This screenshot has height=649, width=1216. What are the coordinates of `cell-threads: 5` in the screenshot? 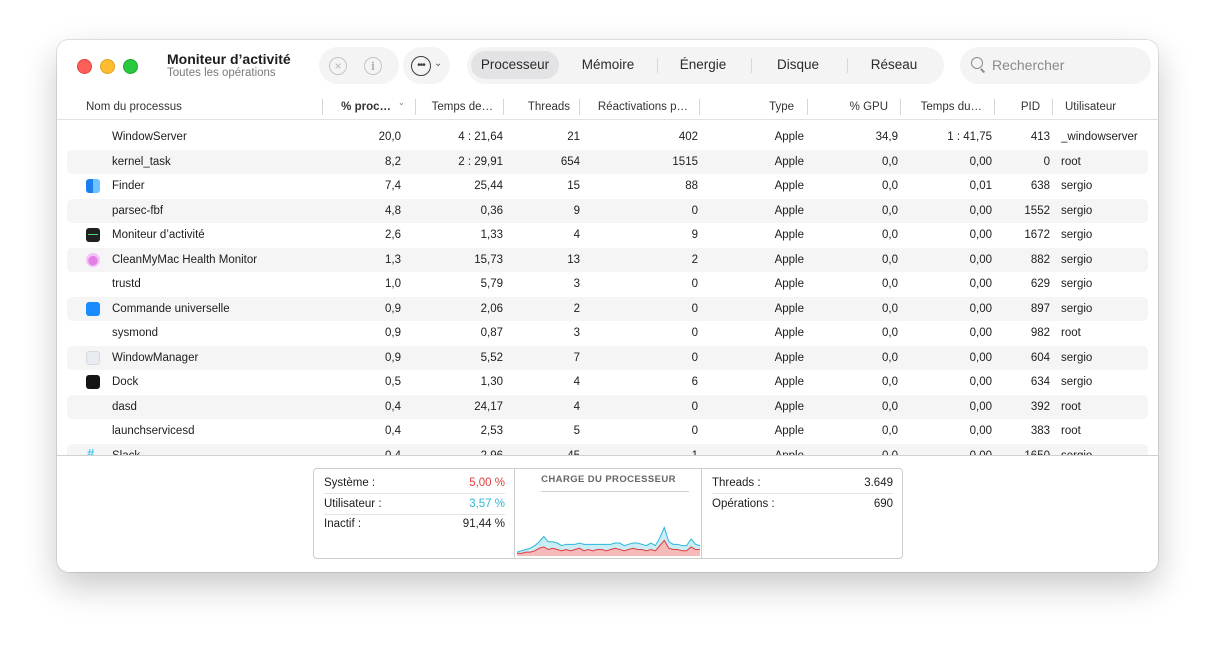 It's located at (576, 431).